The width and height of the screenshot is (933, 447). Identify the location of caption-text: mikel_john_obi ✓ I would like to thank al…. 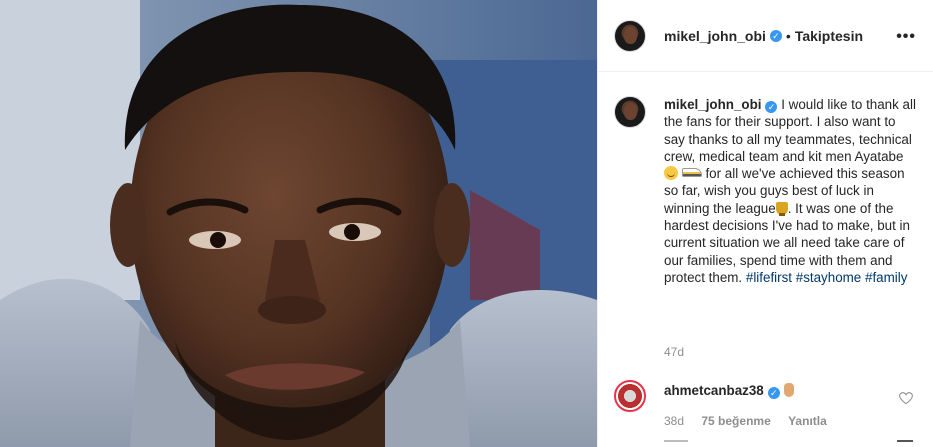
(792, 191).